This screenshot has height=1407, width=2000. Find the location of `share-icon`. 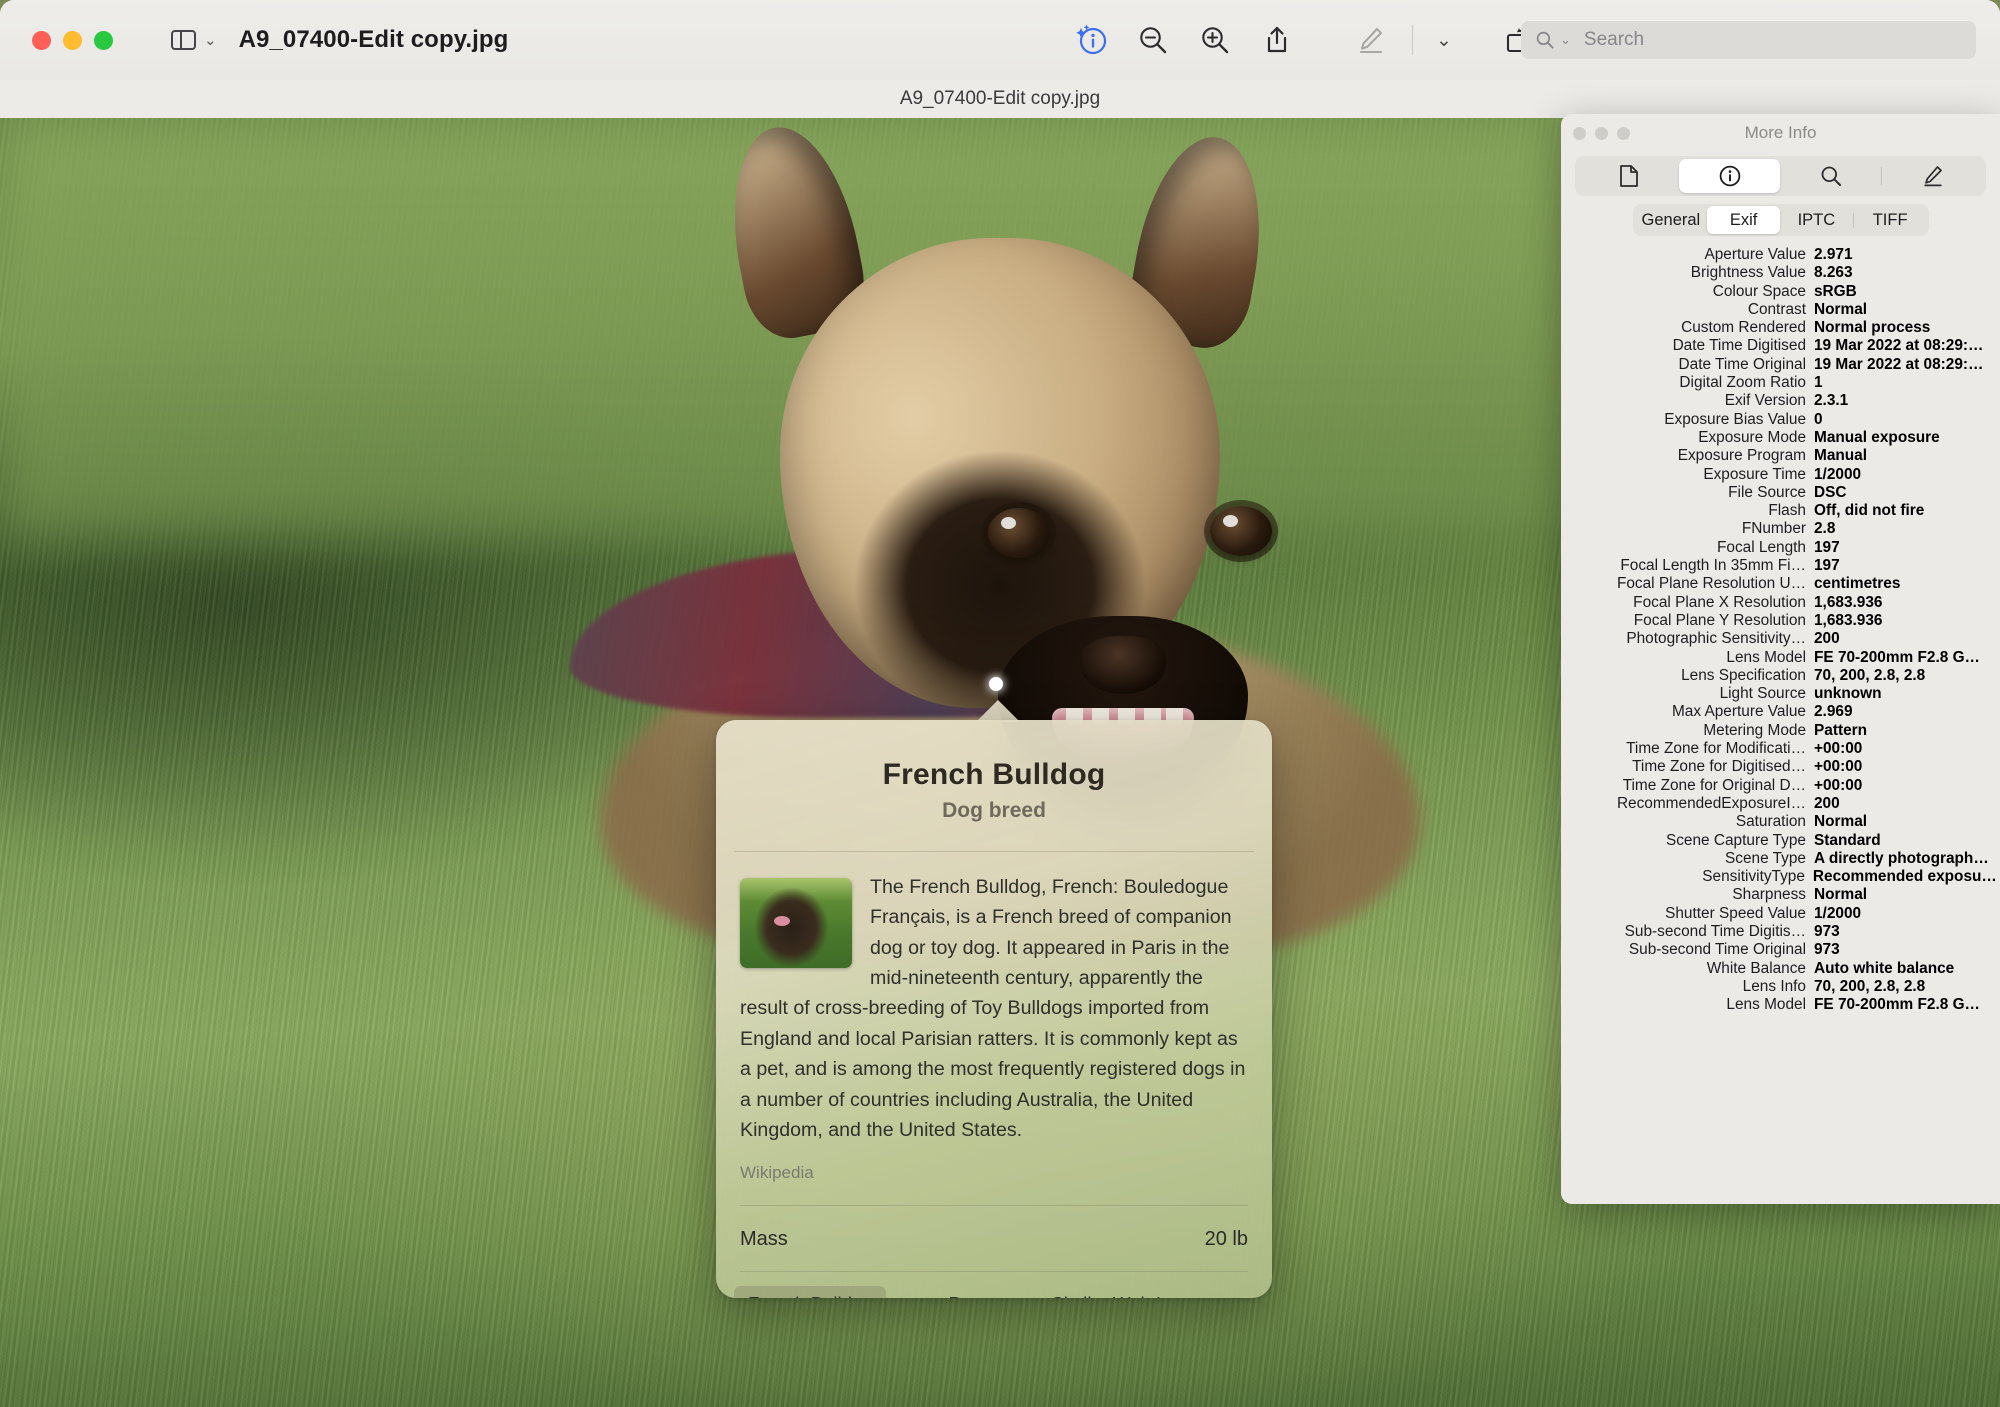

share-icon is located at coordinates (1277, 40).